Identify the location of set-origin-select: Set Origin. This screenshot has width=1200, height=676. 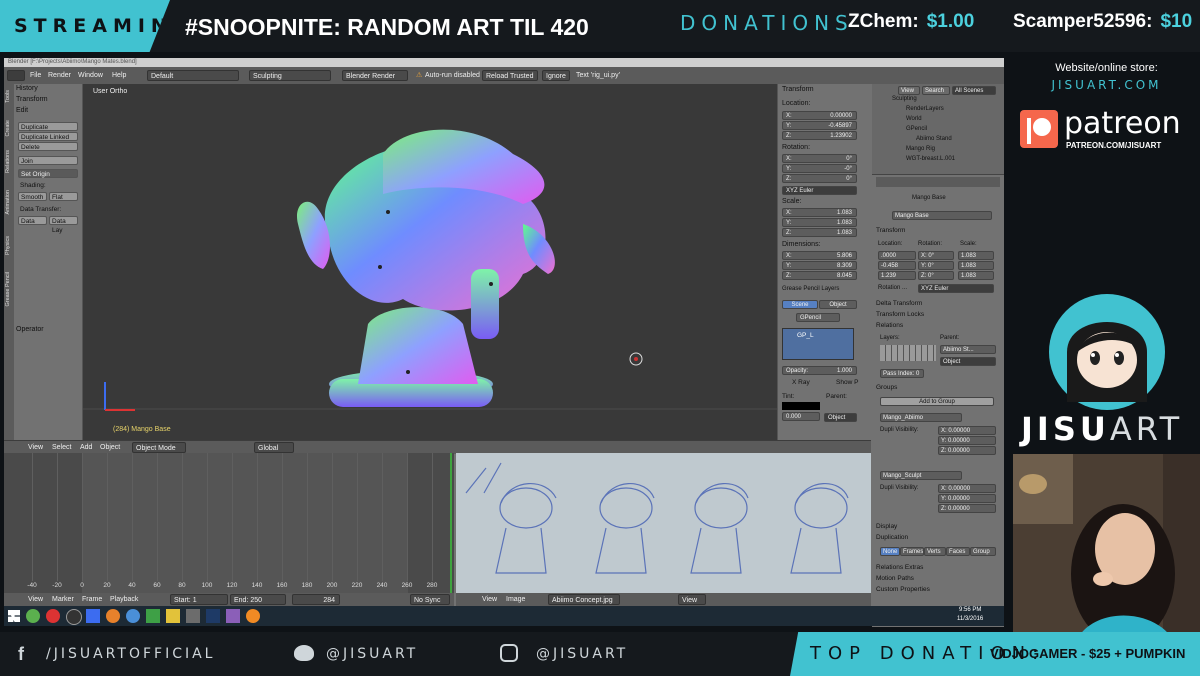
(48, 173).